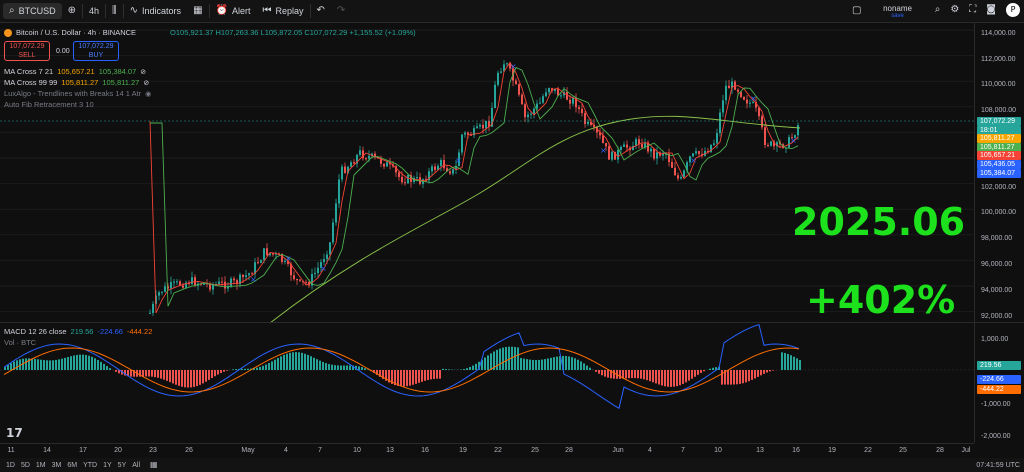 The height and width of the screenshot is (472, 1024). What do you see at coordinates (122, 465) in the screenshot?
I see `range-button-5y: 5Y` at bounding box center [122, 465].